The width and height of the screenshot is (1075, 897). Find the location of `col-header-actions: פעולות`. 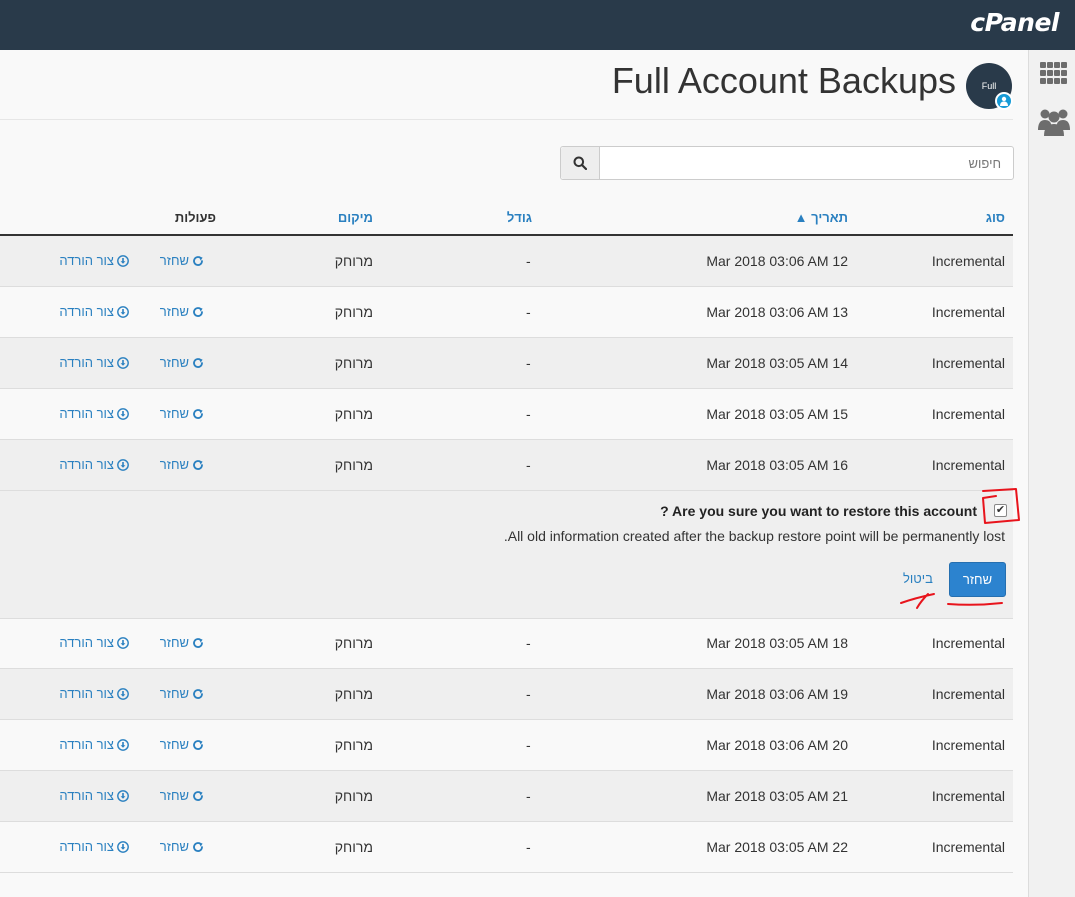

col-header-actions: פעולות is located at coordinates (195, 217).